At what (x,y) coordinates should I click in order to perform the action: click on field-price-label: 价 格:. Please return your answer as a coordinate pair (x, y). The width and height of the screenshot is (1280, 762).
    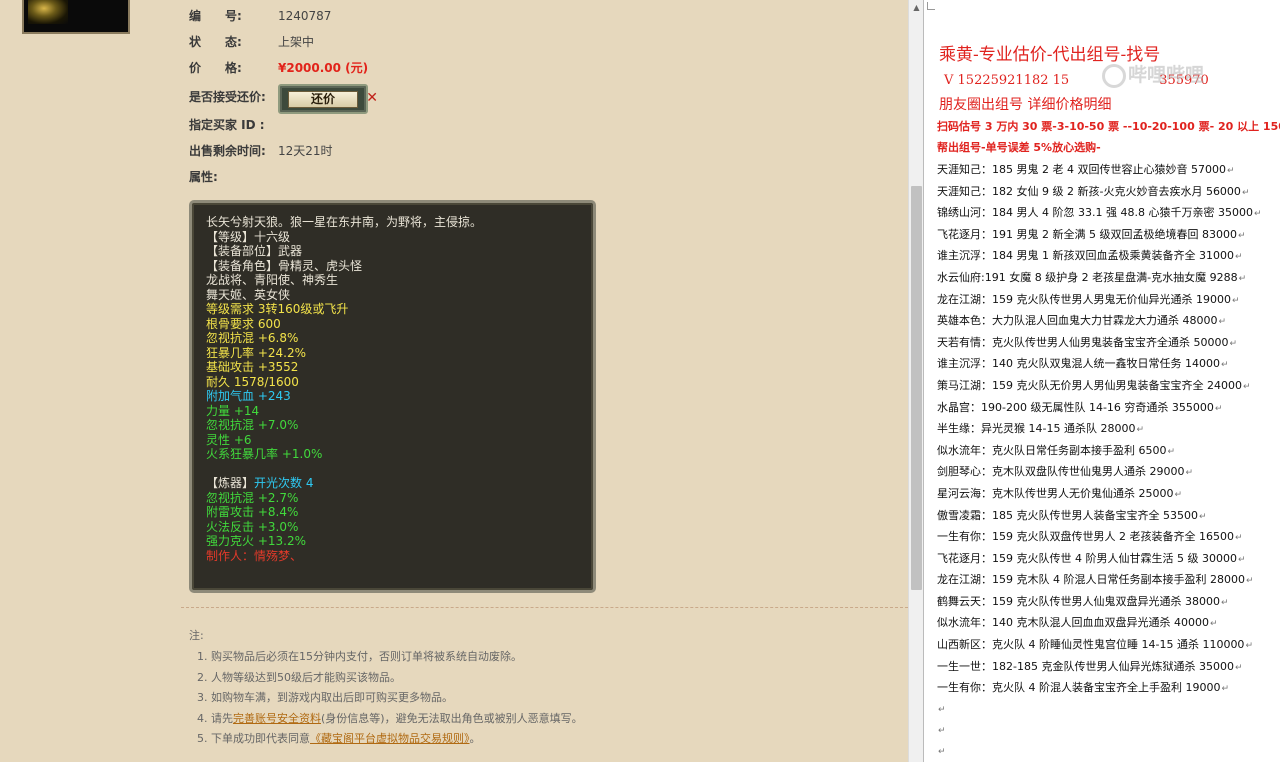
    Looking at the image, I should click on (215, 68).